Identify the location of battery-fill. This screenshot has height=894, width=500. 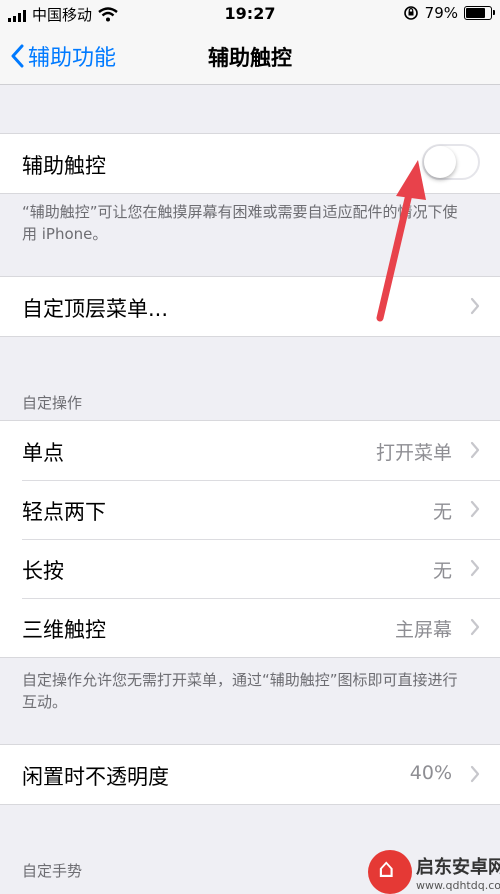
(475, 13).